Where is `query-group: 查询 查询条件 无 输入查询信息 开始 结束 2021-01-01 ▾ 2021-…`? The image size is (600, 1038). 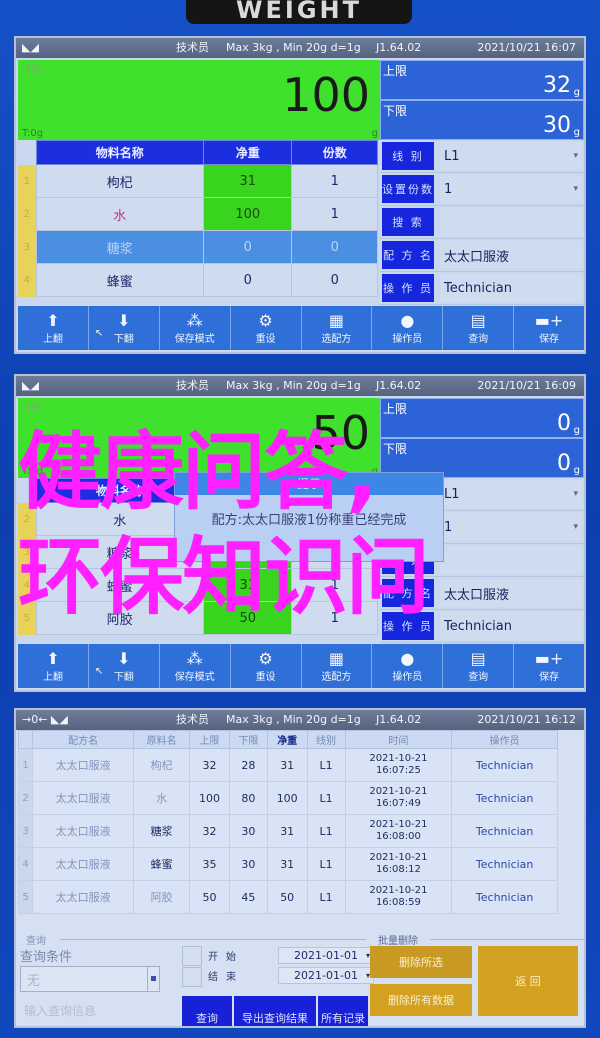 query-group: 查询 查询条件 无 输入查询信息 开始 结束 2021-01-01 ▾ 2021-… is located at coordinates (197, 979).